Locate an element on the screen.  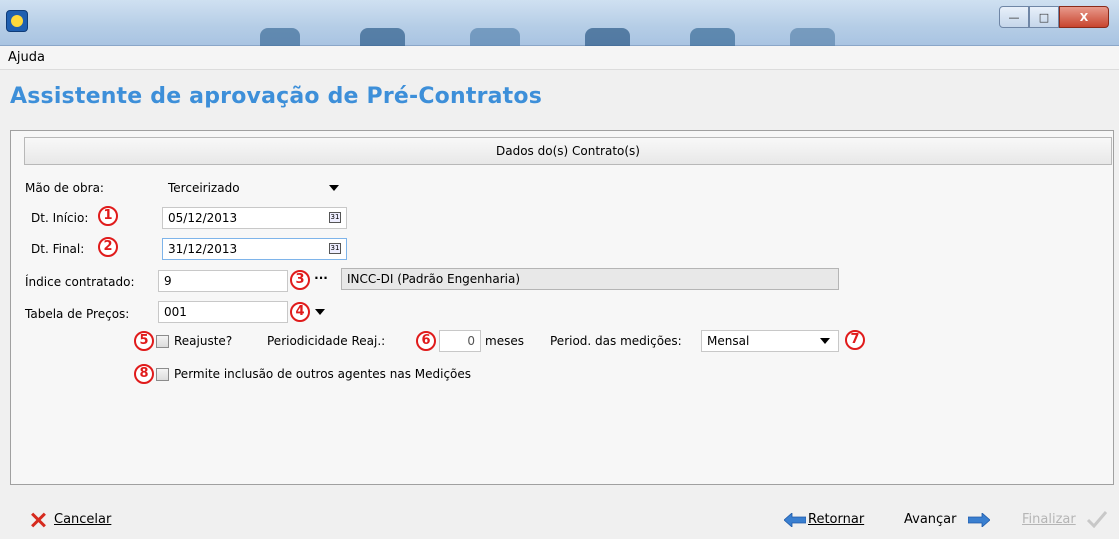
minimize-button: — is located at coordinates (1014, 17).